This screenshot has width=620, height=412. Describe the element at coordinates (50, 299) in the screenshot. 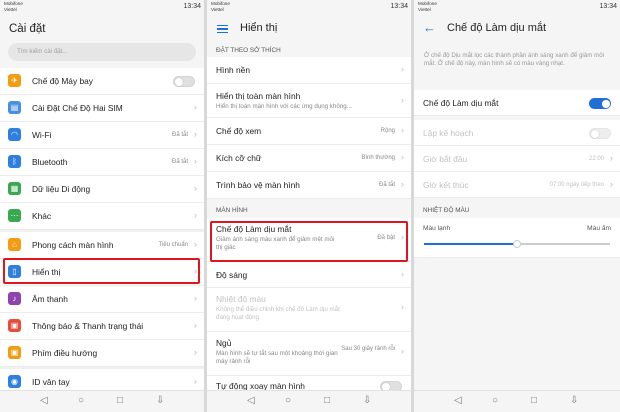

I see `settings-item-label: Âm thanh` at that location.